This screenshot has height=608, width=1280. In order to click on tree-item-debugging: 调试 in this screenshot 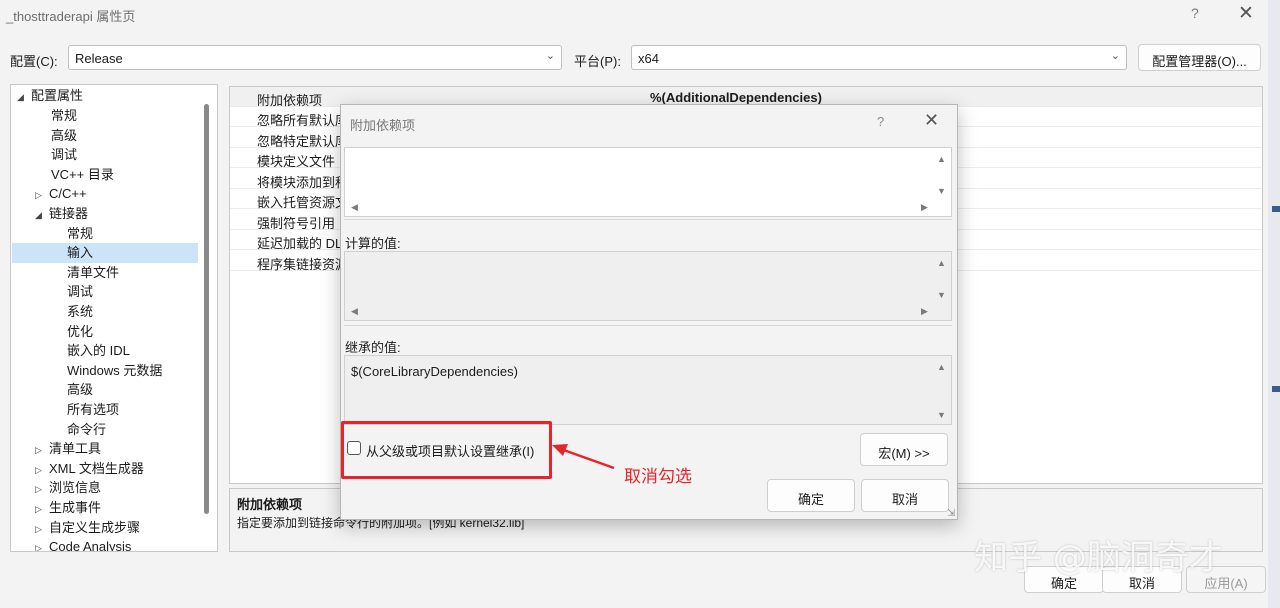, I will do `click(64, 155)`.